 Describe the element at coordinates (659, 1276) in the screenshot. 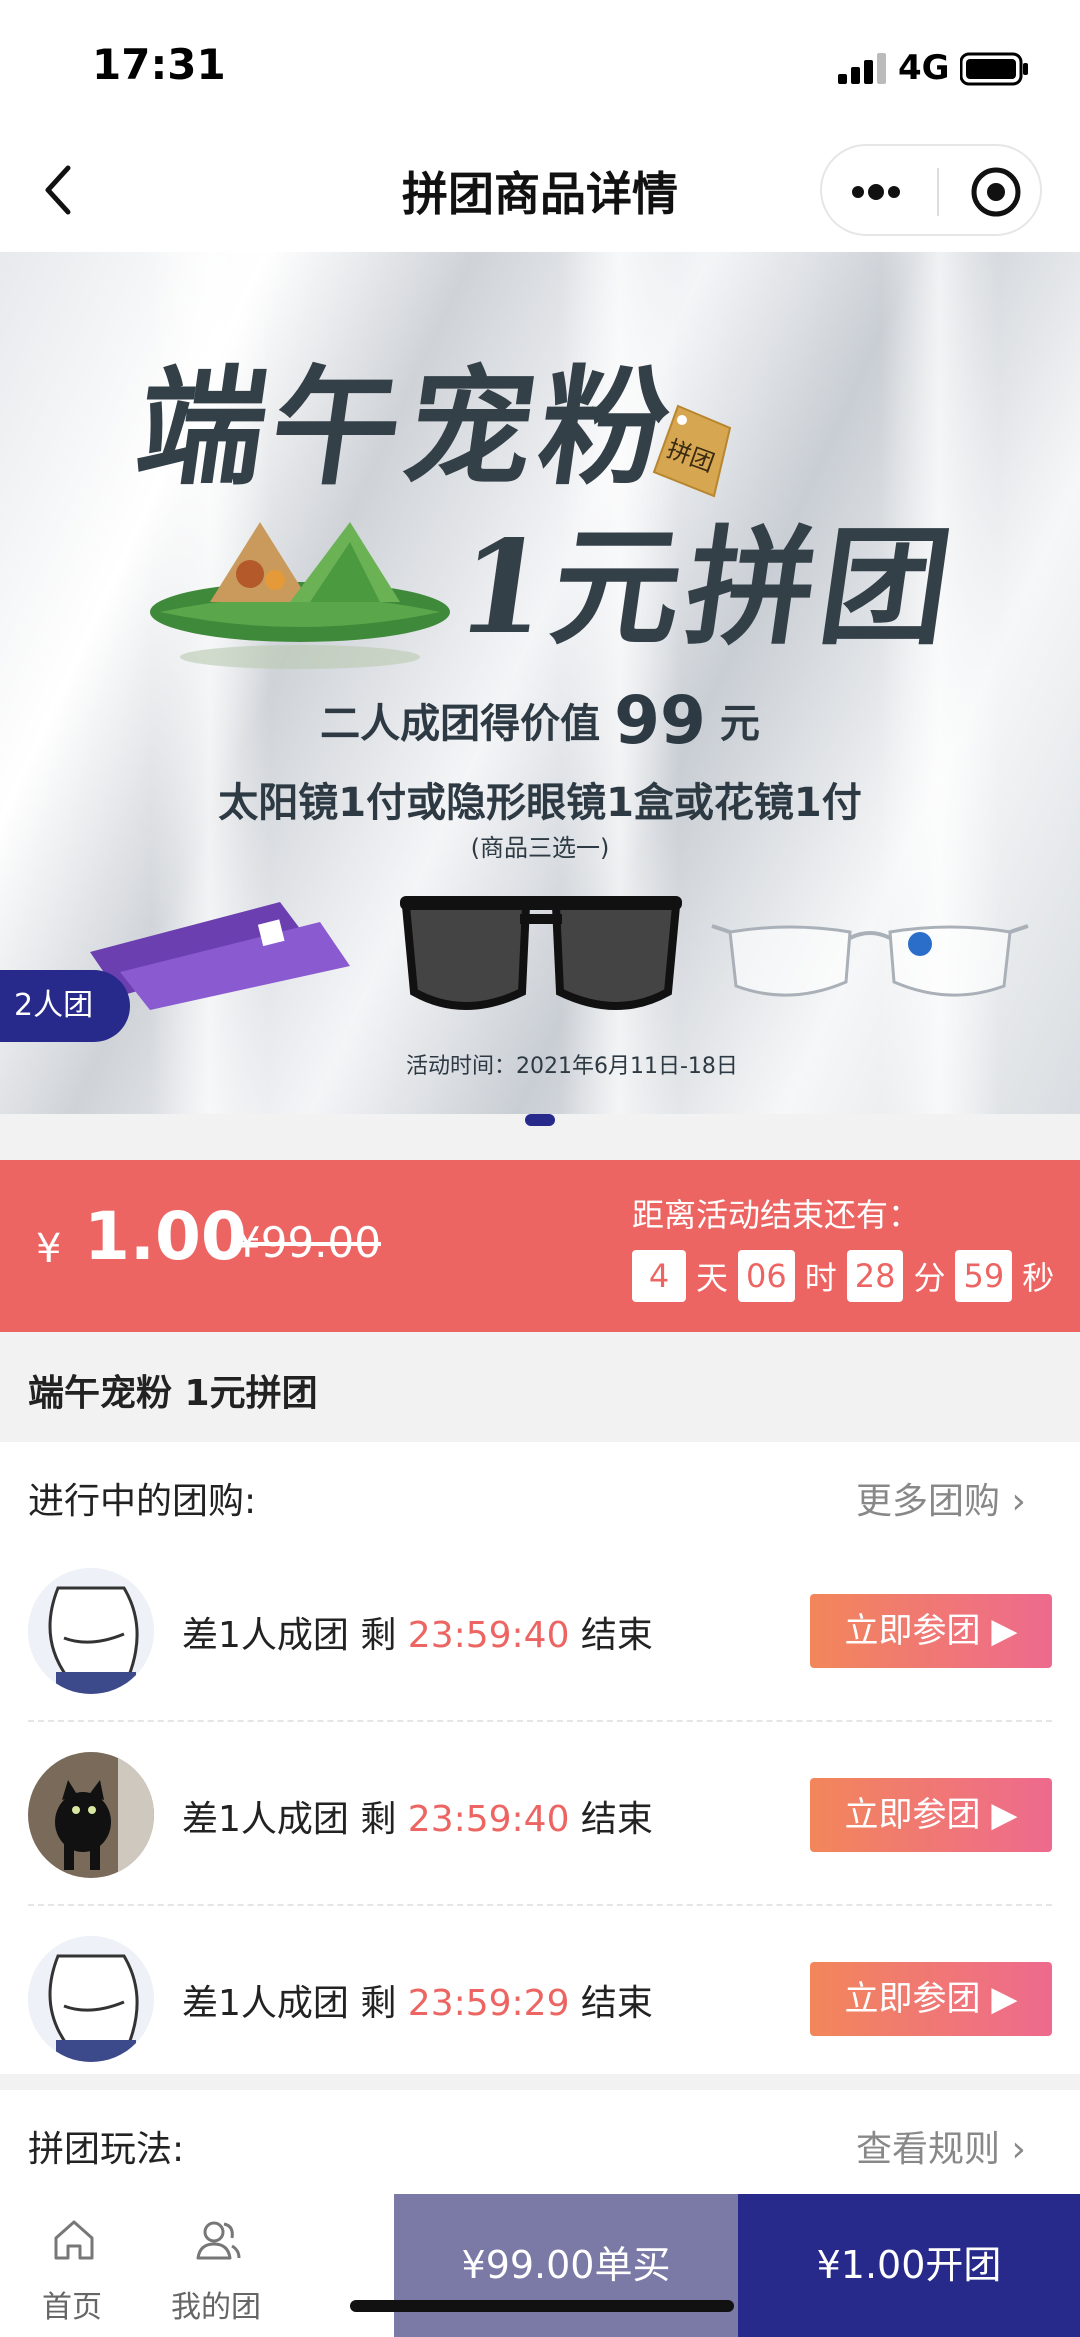

I see `countdown-days: 4` at that location.